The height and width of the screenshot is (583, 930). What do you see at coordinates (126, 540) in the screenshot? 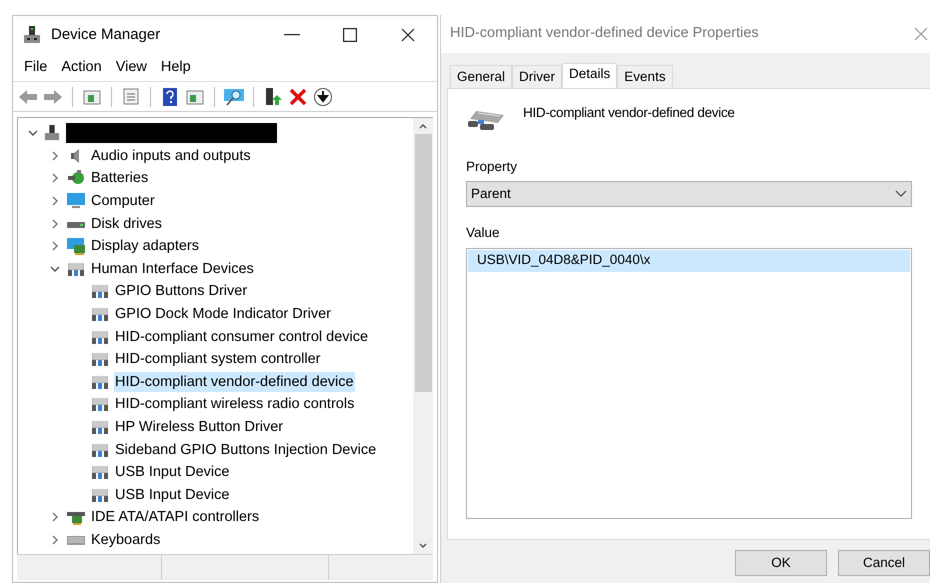
I see `tree-item: Keyboards` at bounding box center [126, 540].